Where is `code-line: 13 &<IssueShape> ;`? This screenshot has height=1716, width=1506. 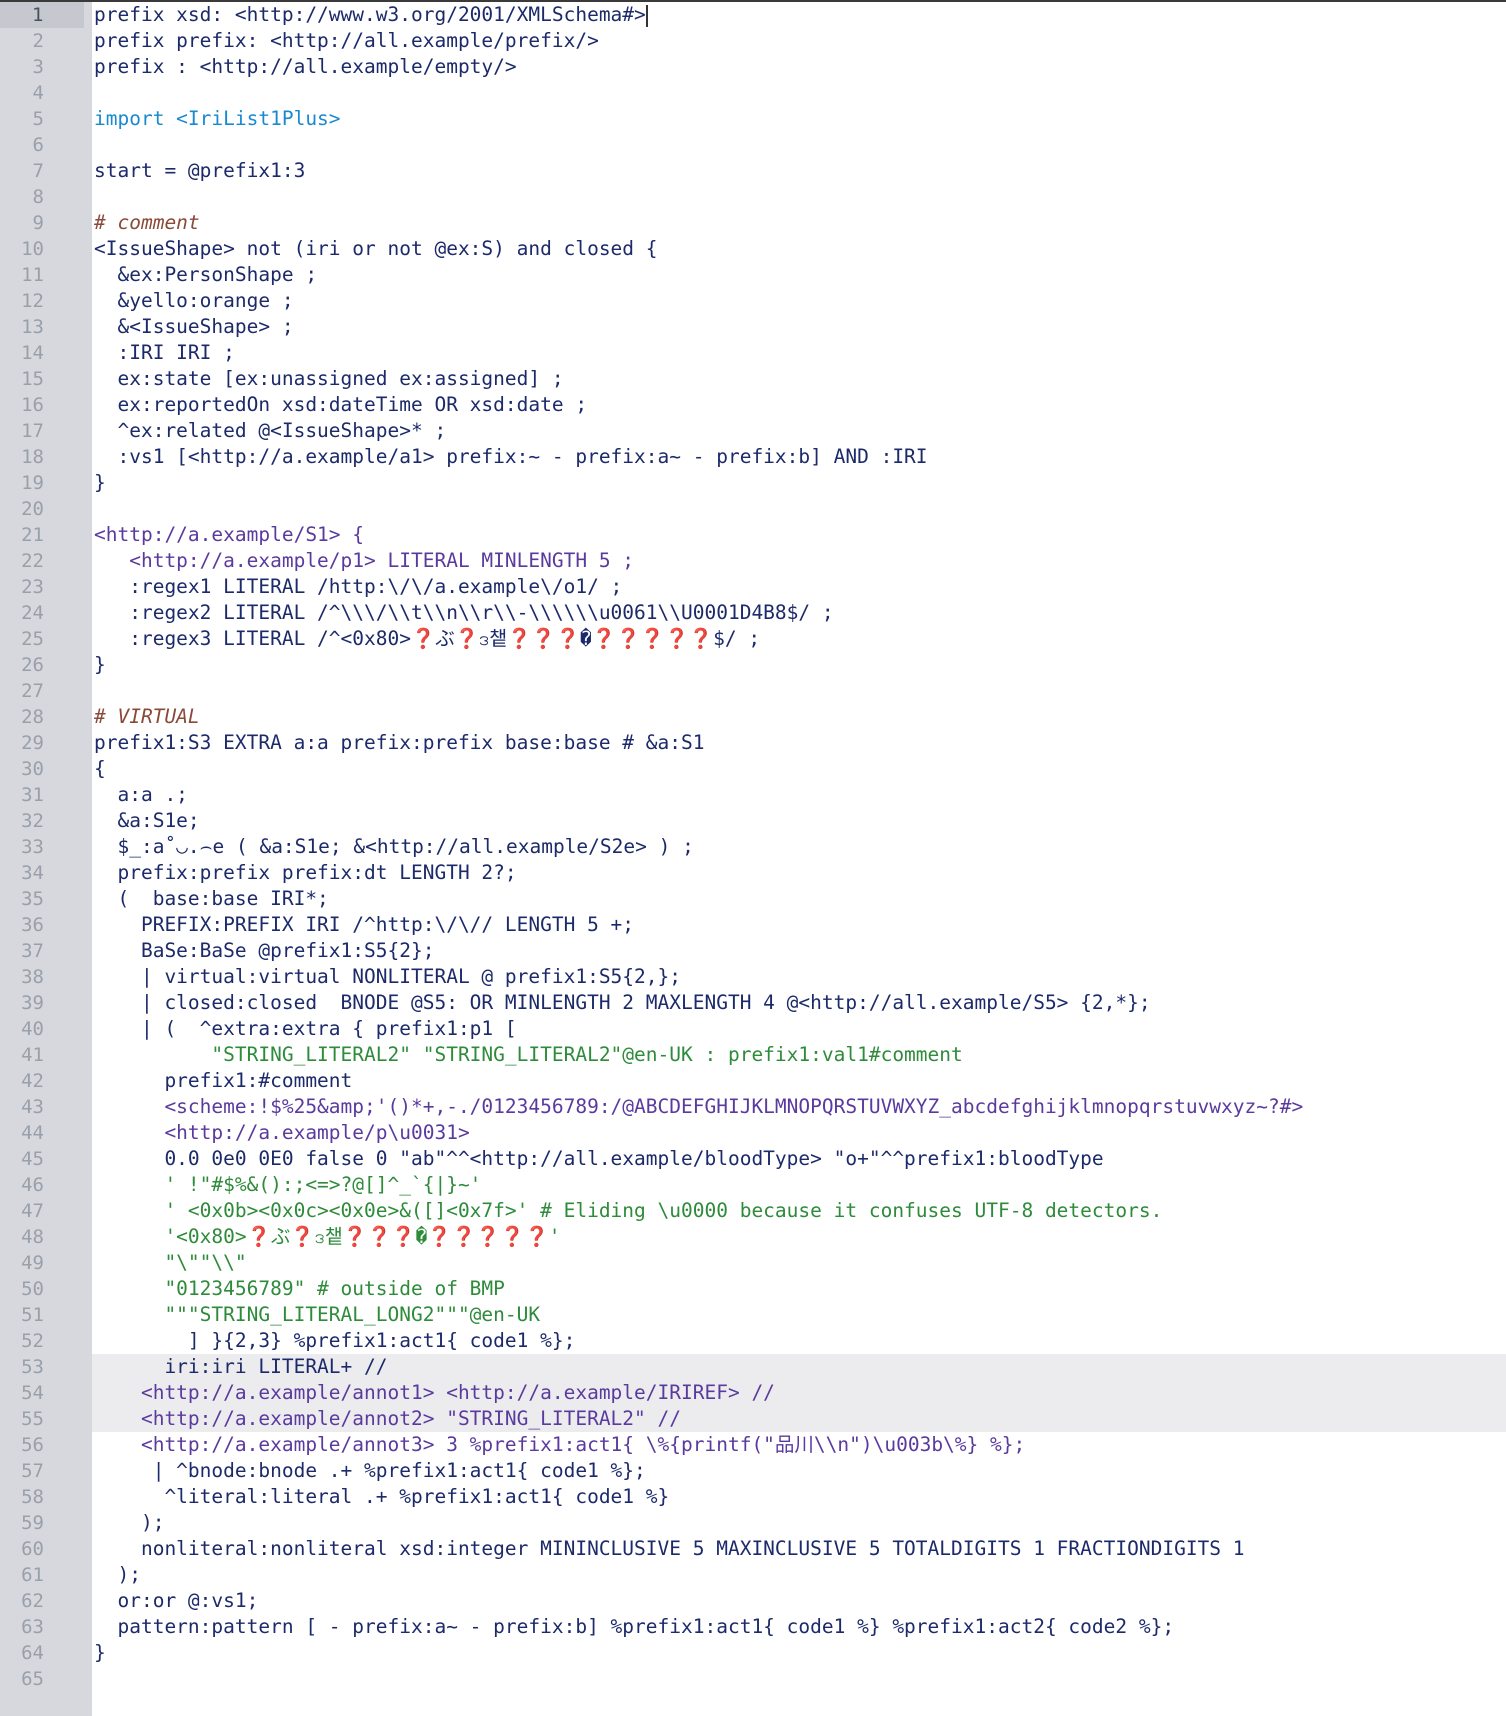
code-line: 13 &<IssueShape> ; is located at coordinates (753, 327).